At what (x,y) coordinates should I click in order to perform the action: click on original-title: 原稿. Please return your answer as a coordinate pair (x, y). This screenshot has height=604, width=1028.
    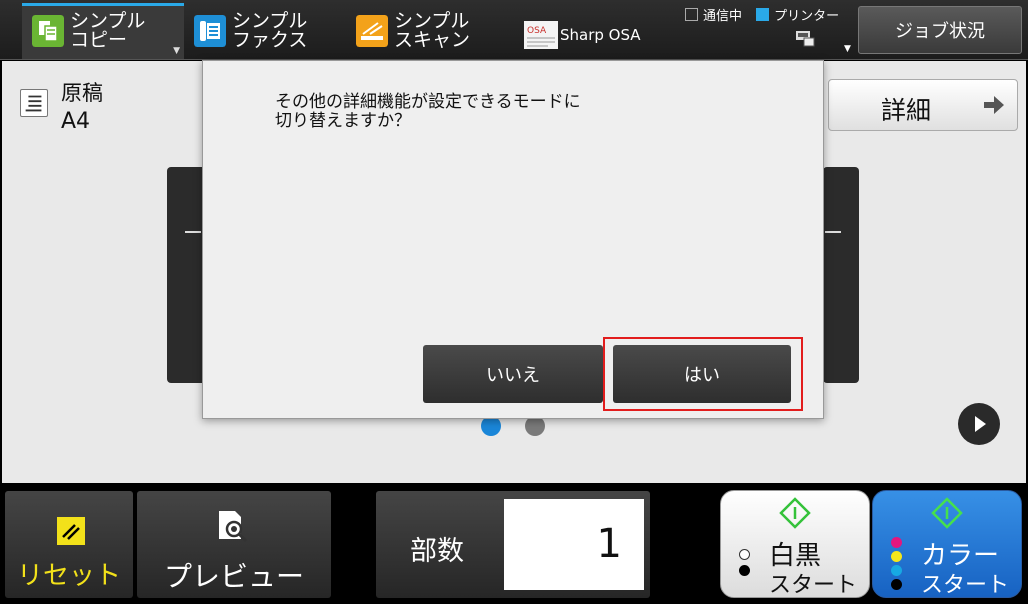
    Looking at the image, I should click on (82, 93).